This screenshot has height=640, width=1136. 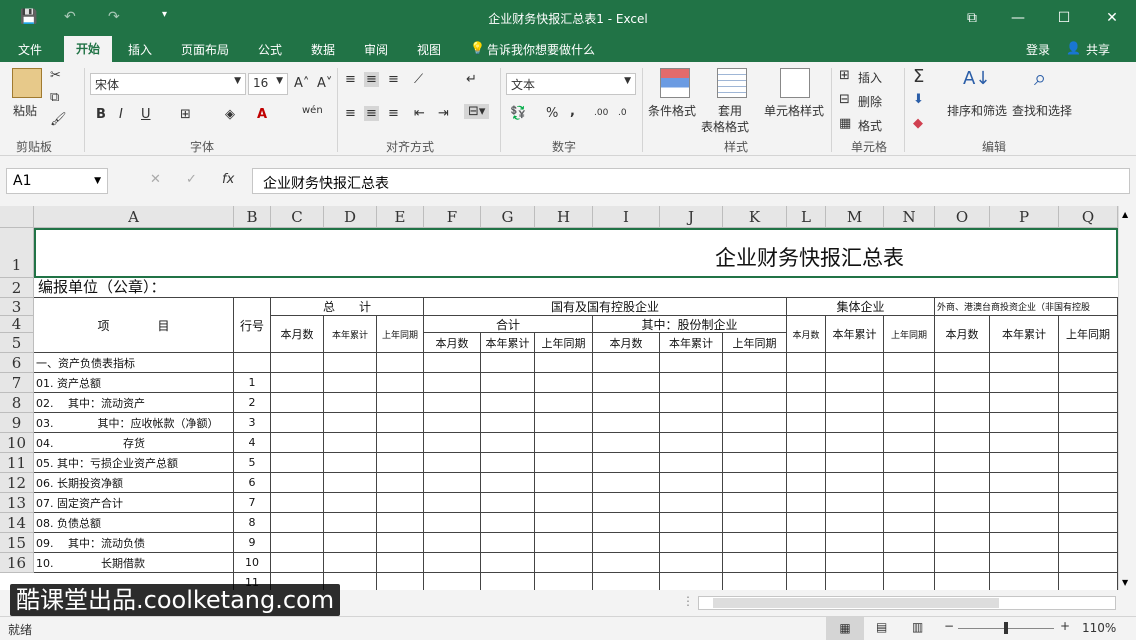 I want to click on bold-icon: B, so click(x=101, y=114).